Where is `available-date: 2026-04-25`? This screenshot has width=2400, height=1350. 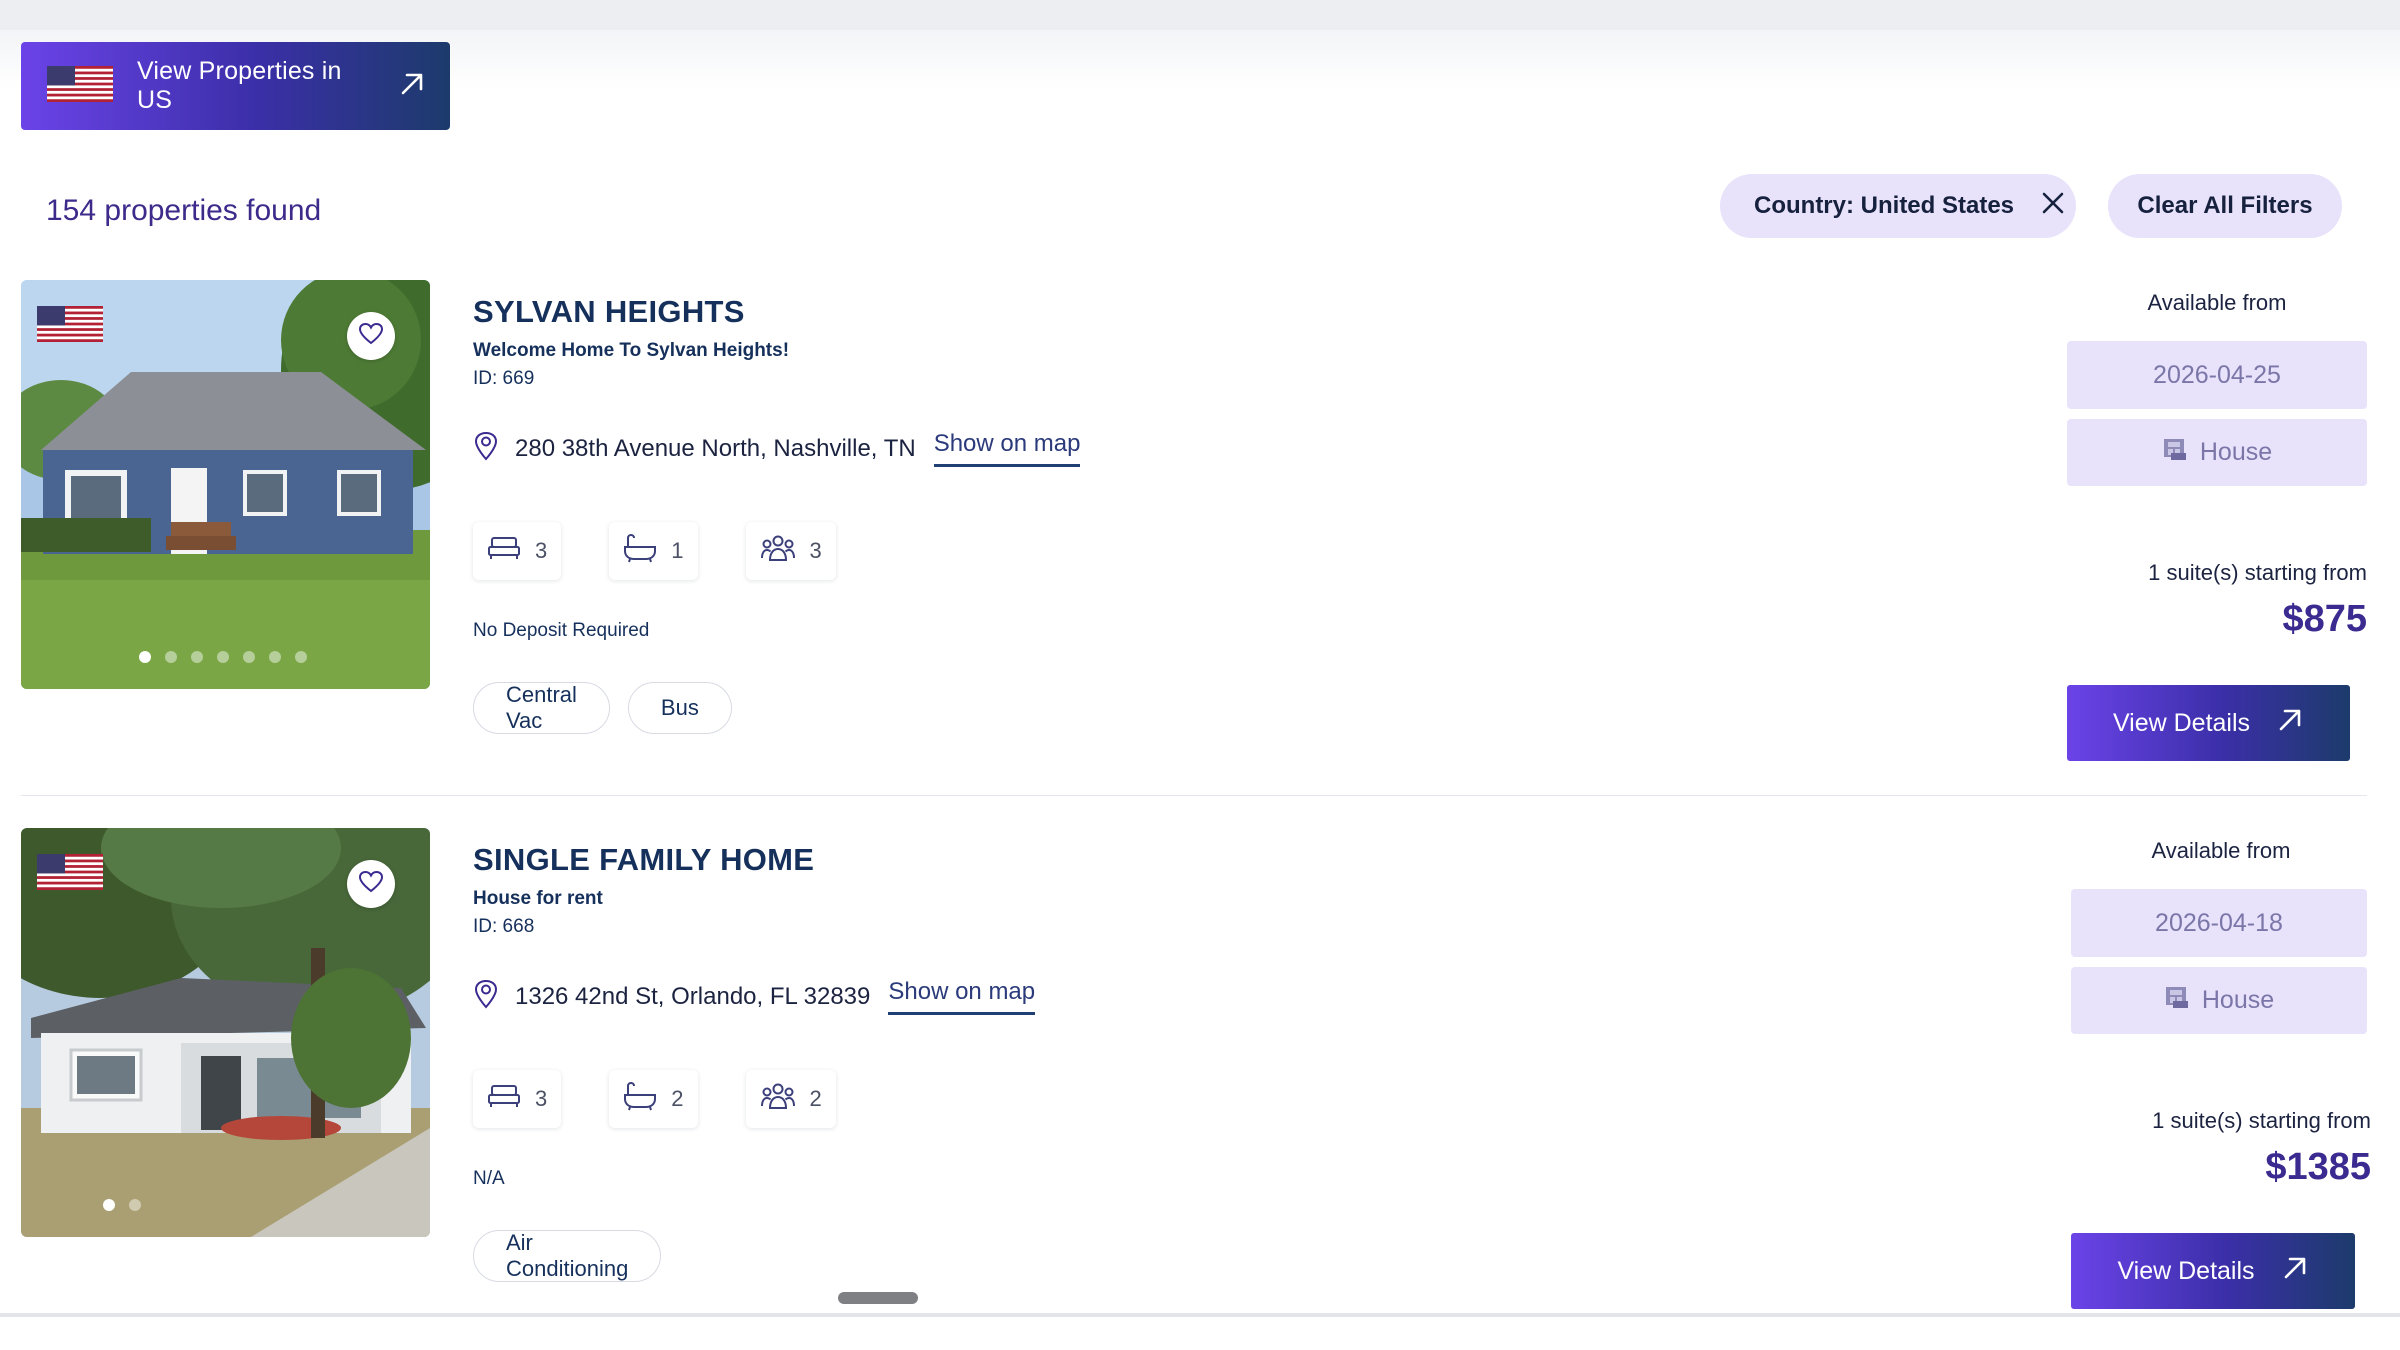 available-date: 2026-04-25 is located at coordinates (2217, 375).